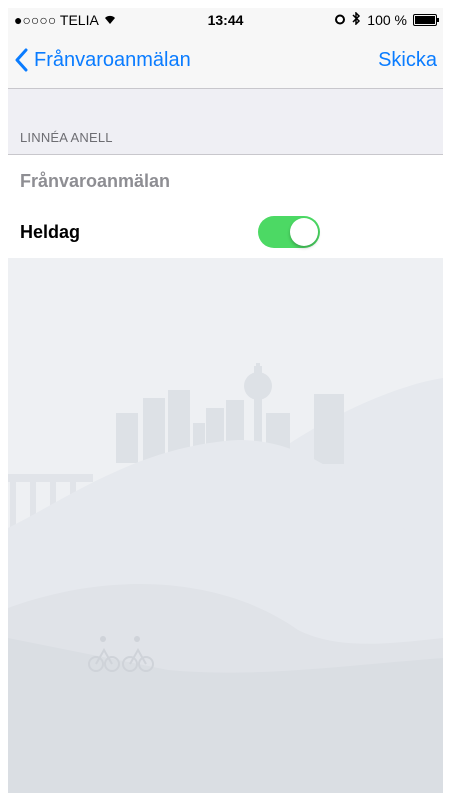 The height and width of the screenshot is (801, 451). I want to click on reason-placeholder: Frånvaroanmälan, so click(95, 181).